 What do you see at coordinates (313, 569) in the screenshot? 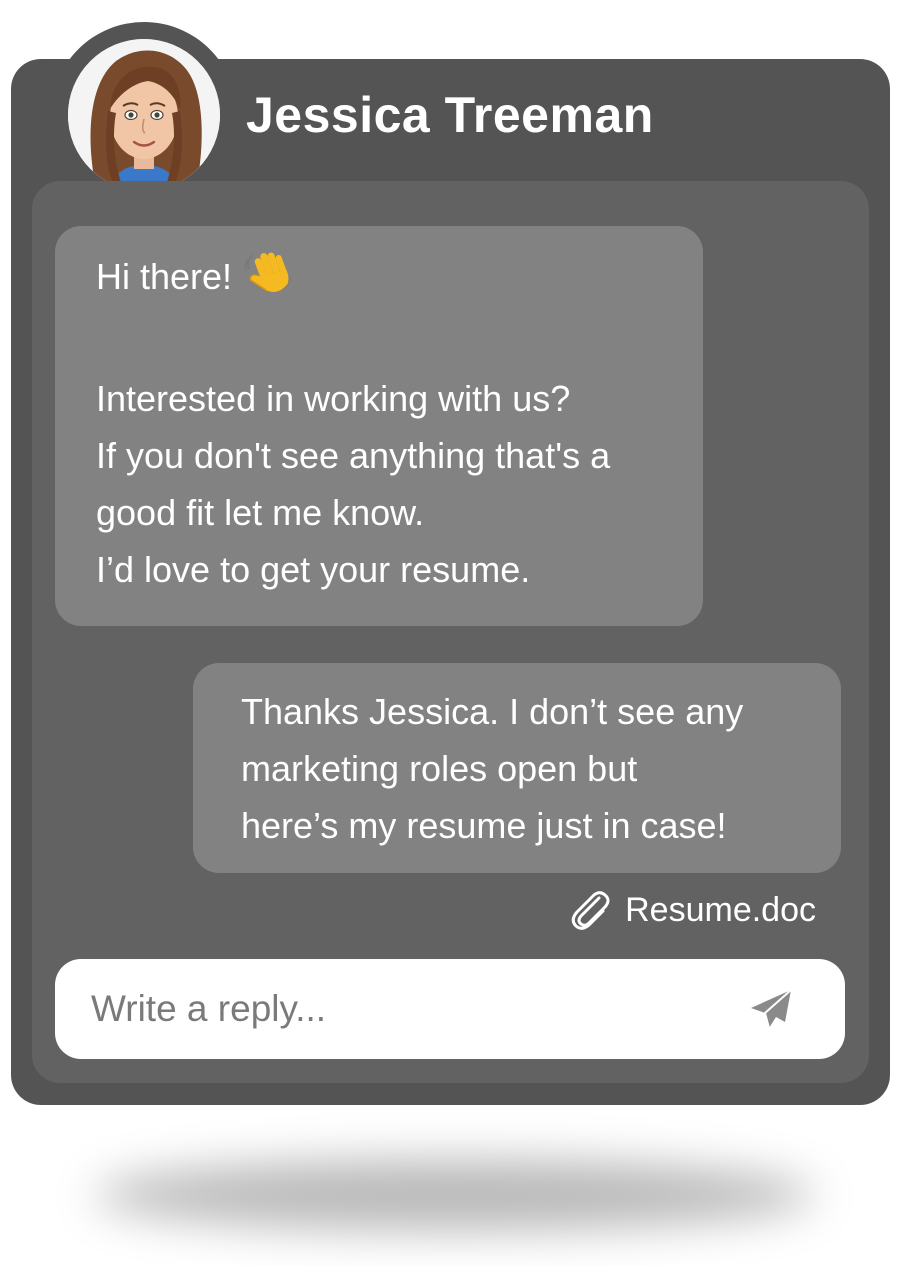
I see `incoming-line: I’d love to get your resume.` at bounding box center [313, 569].